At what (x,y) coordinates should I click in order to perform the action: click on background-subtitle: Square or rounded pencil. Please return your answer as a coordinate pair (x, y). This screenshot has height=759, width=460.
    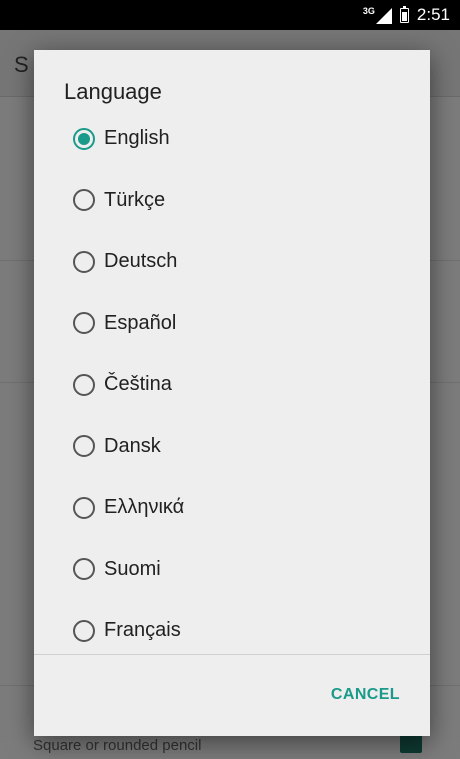
    Looking at the image, I should click on (117, 745).